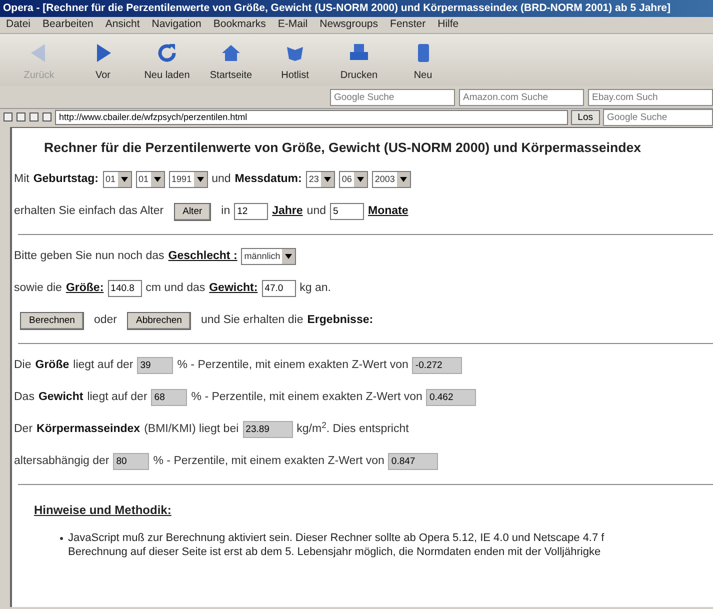 The height and width of the screenshot is (609, 713). What do you see at coordinates (650, 97) in the screenshot?
I see `search-field: Ebay.com Such` at bounding box center [650, 97].